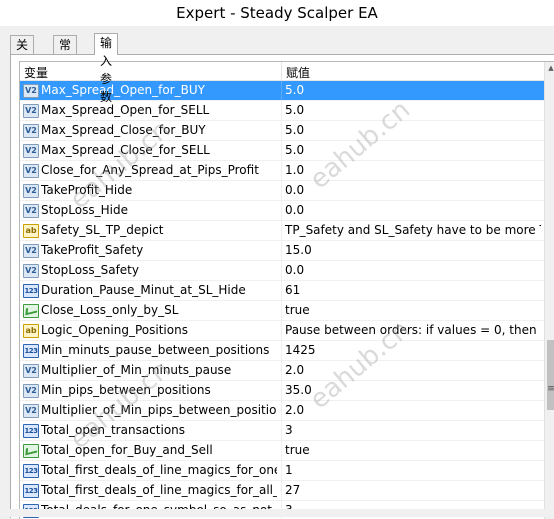 The width and height of the screenshot is (554, 519). I want to click on parameter-row: V2 Max_Spread_Open_for_BUY 5.0, so click(282, 91).